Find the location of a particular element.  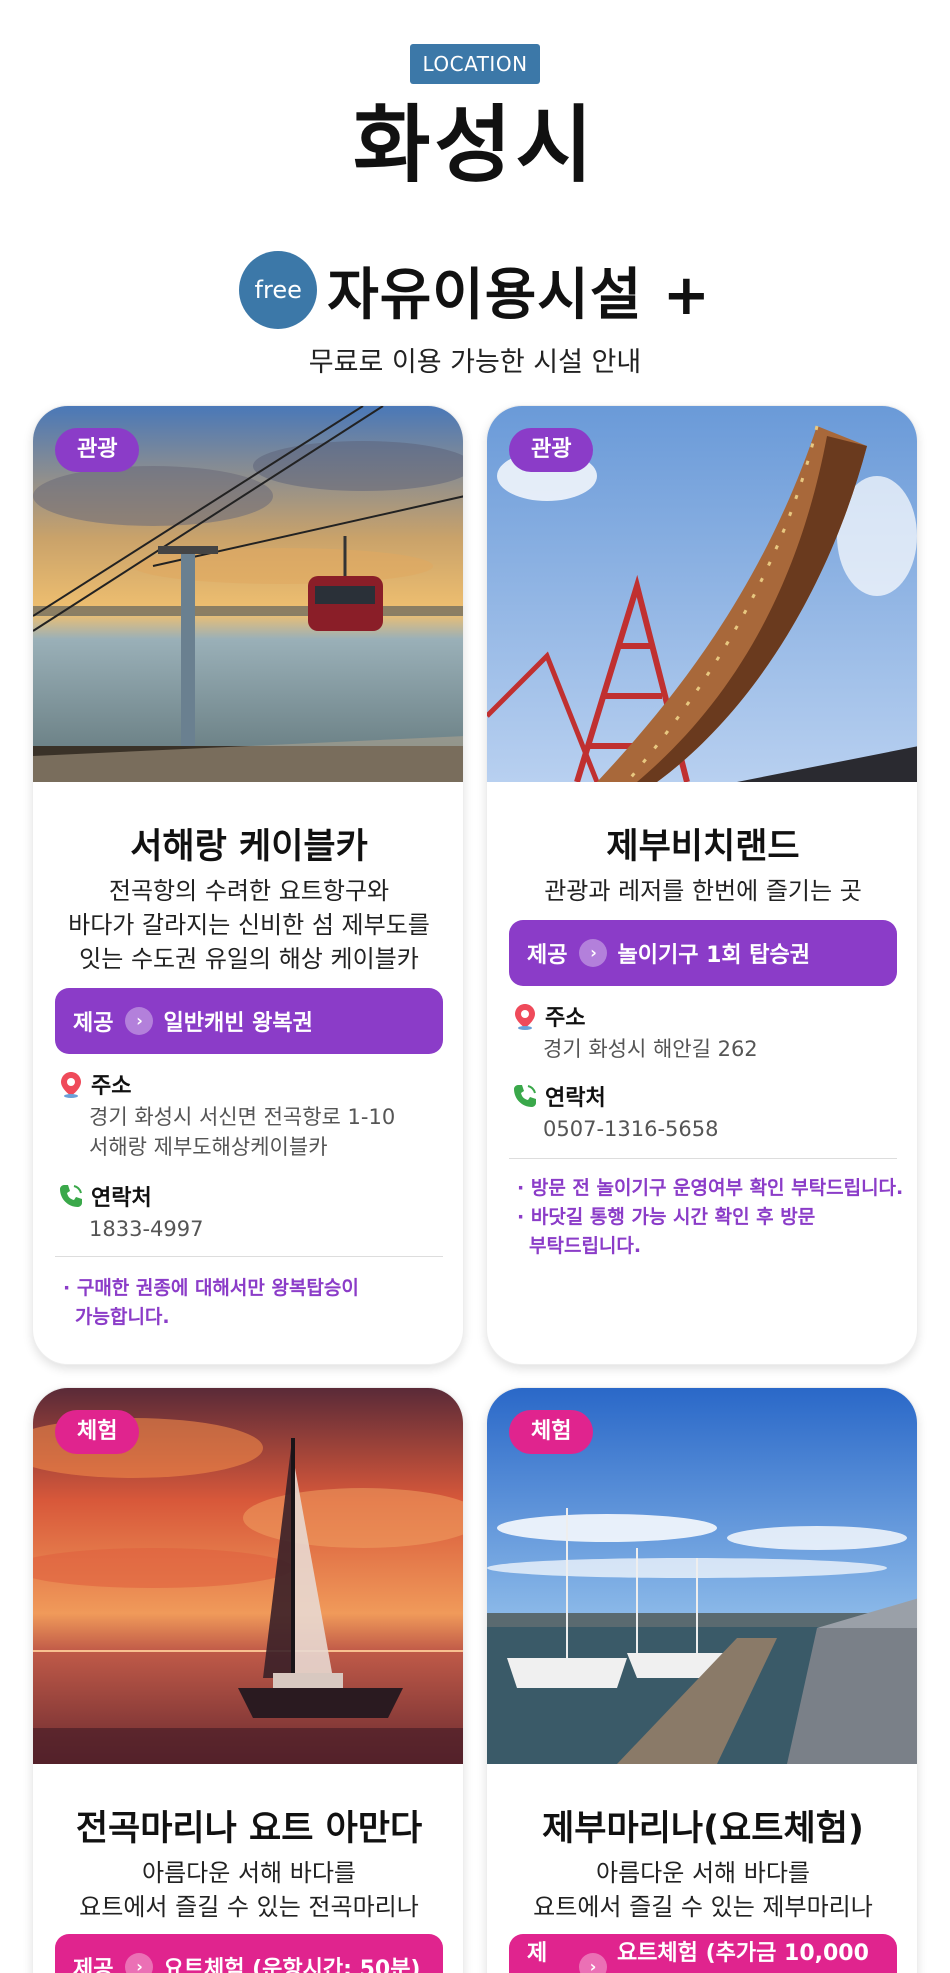

provide-bar: 제공 › 놀이기구 1회 탑승권 is located at coordinates (703, 953).